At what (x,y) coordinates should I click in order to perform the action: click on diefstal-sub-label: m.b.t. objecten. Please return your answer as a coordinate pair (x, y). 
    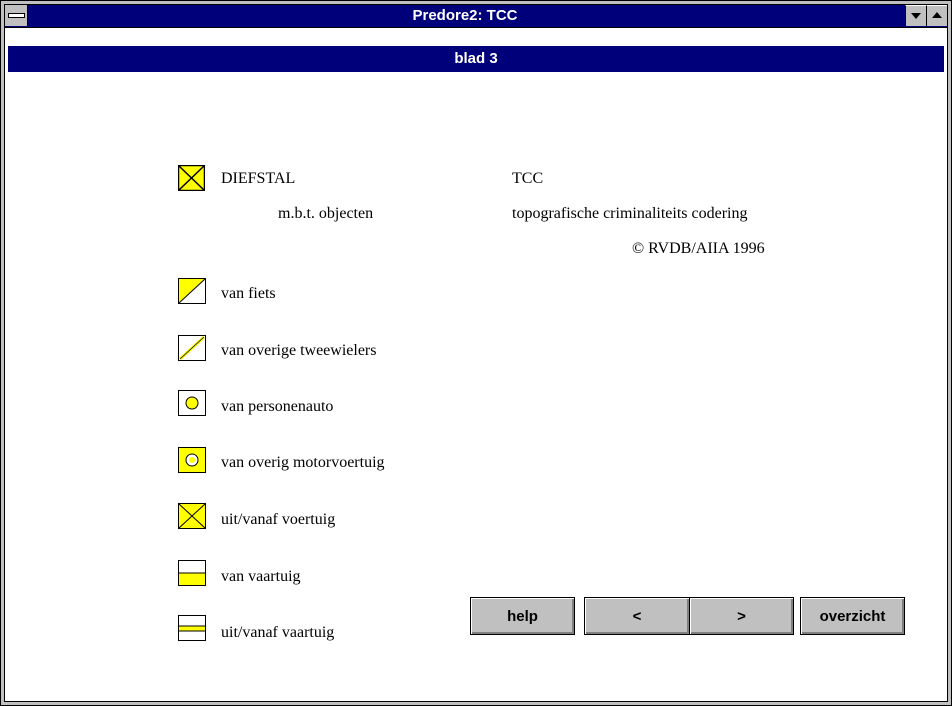
    Looking at the image, I should click on (326, 213).